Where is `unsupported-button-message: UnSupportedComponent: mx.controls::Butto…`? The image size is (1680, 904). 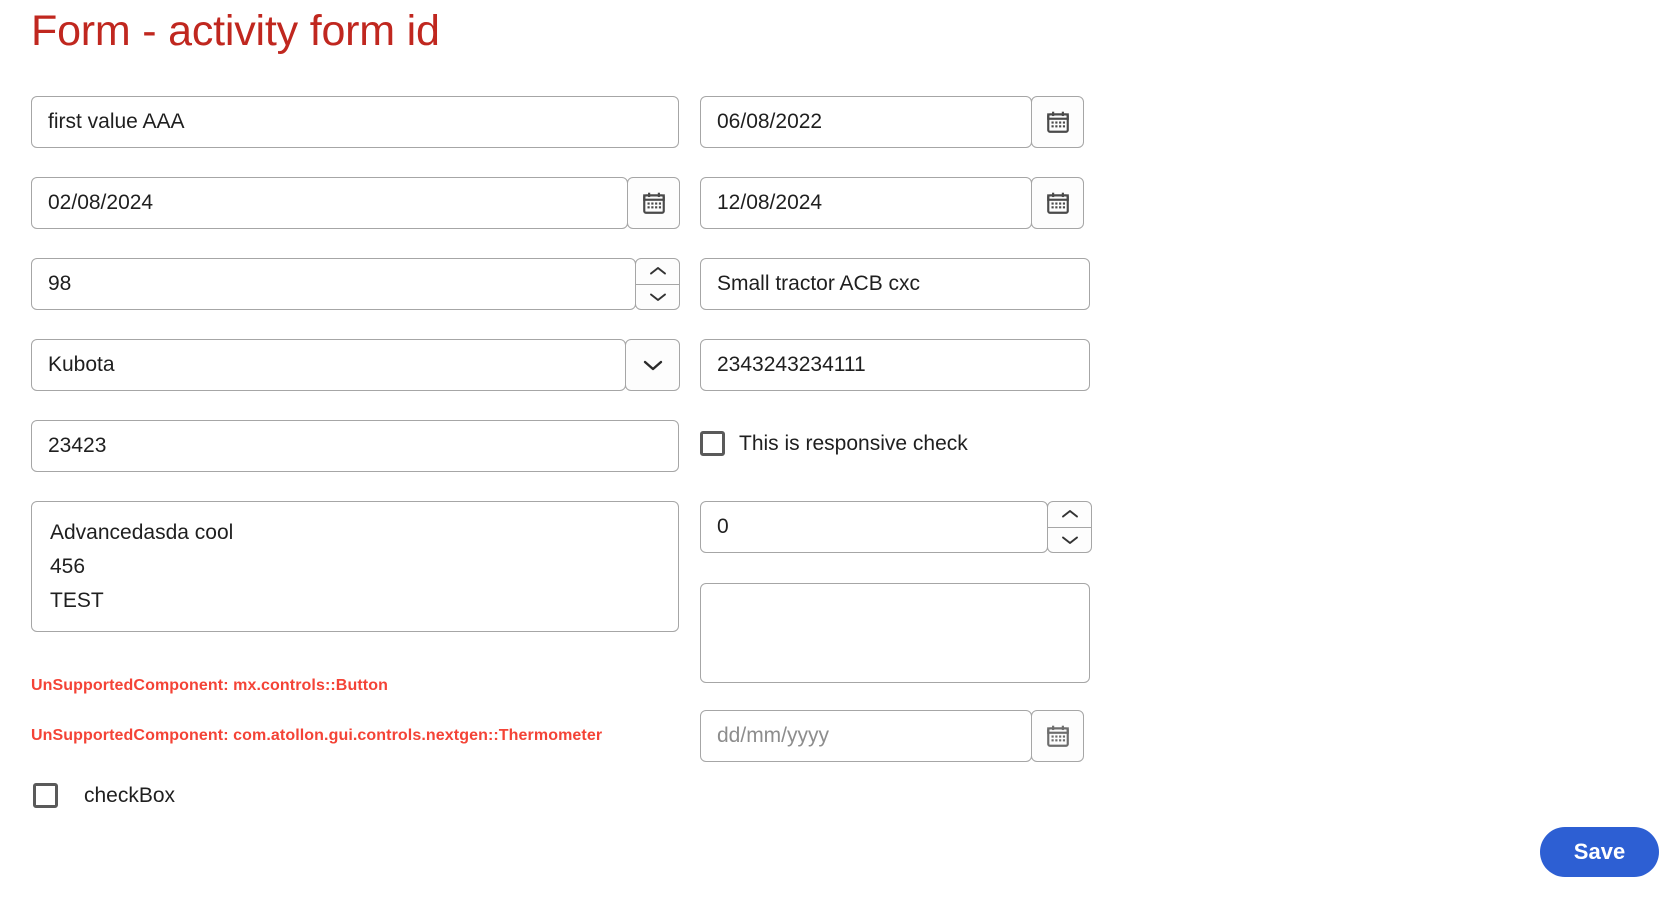 unsupported-button-message: UnSupportedComponent: mx.controls::Butto… is located at coordinates (209, 686).